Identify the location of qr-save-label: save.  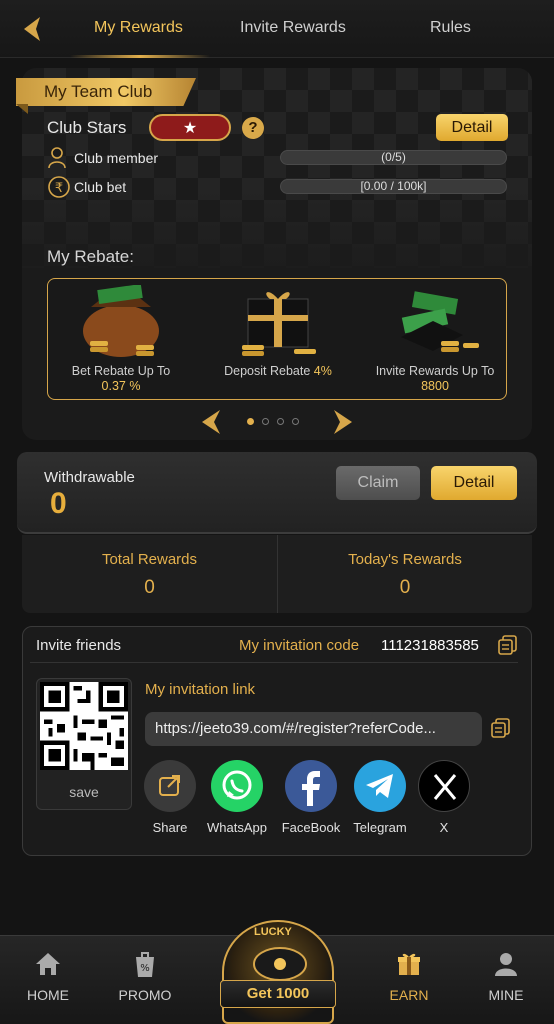
(84, 792).